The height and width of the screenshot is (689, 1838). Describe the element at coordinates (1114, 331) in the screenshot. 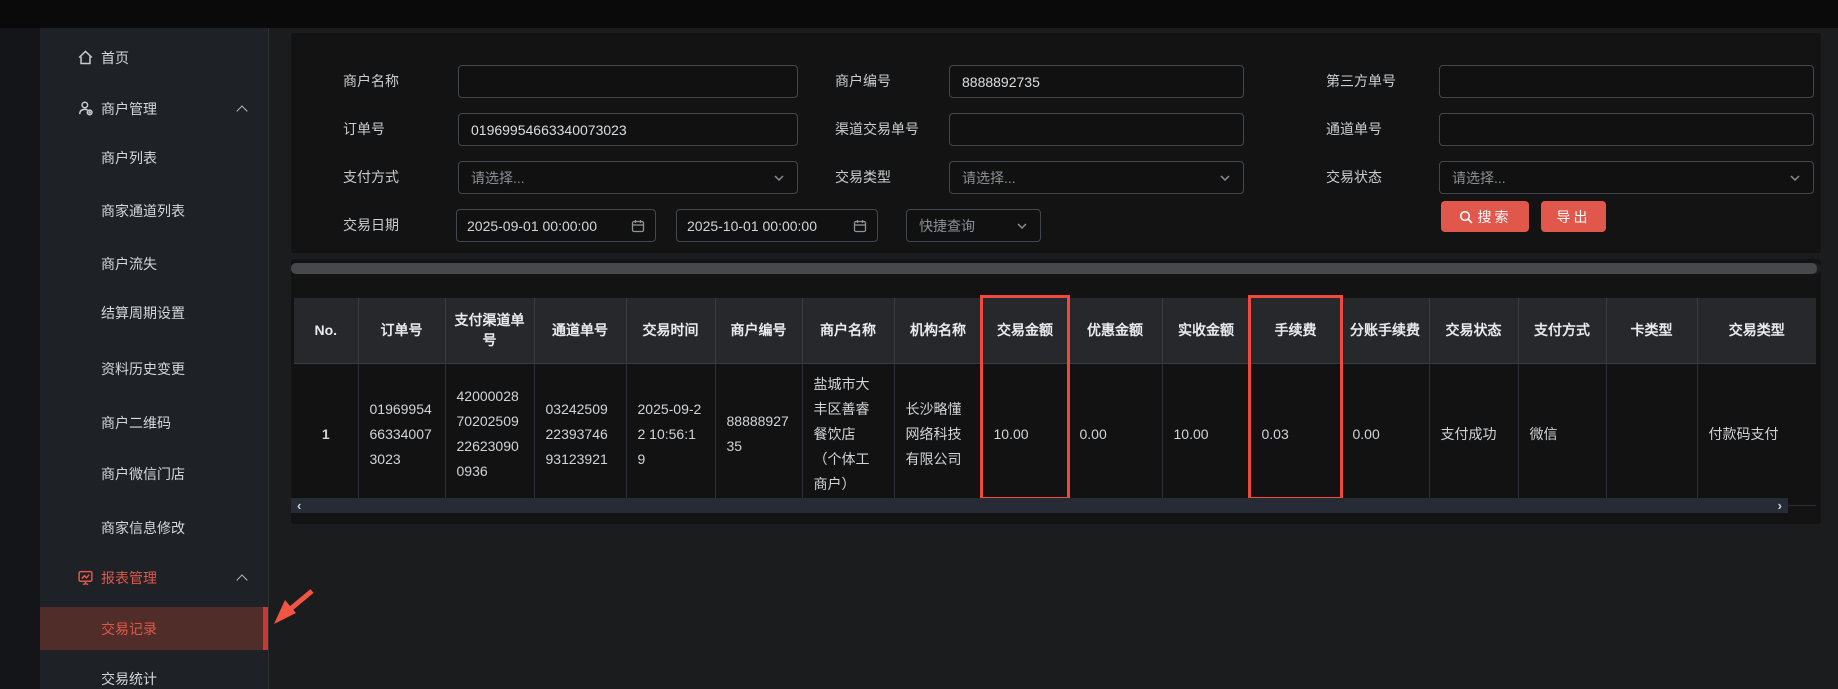

I see `col-header-discount-amount: 优惠金额` at that location.